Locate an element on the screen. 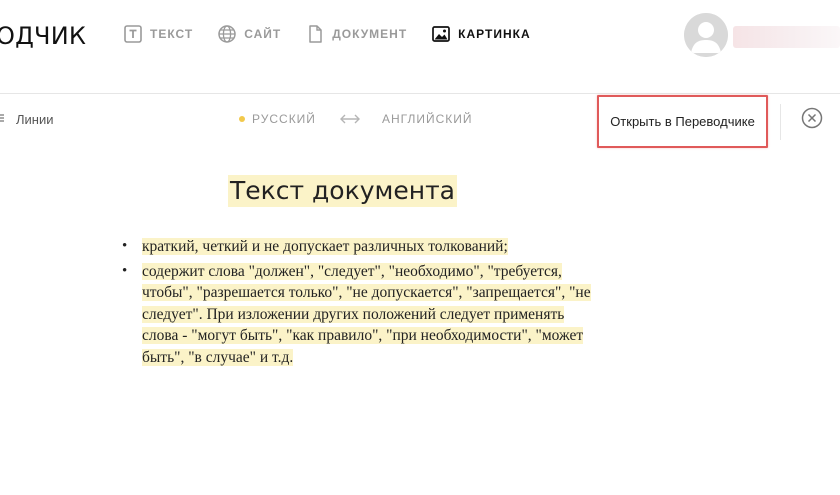 Image resolution: width=840 pixels, height=495 pixels. nav-tab-text-label: ТЕКСТ is located at coordinates (172, 34).